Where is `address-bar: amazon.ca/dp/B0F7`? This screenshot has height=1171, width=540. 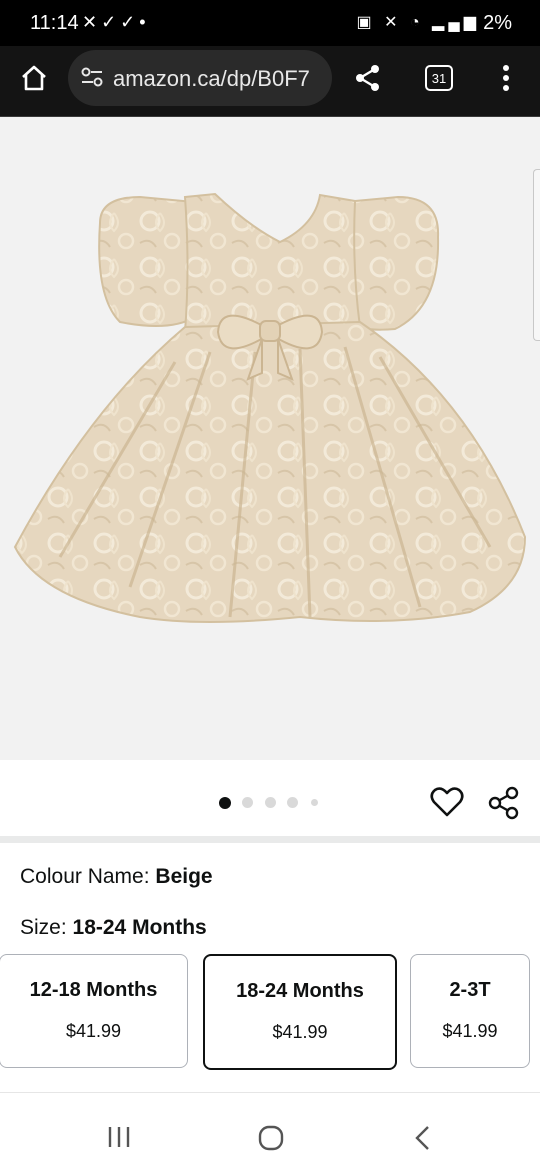 address-bar: amazon.ca/dp/B0F7 is located at coordinates (200, 78).